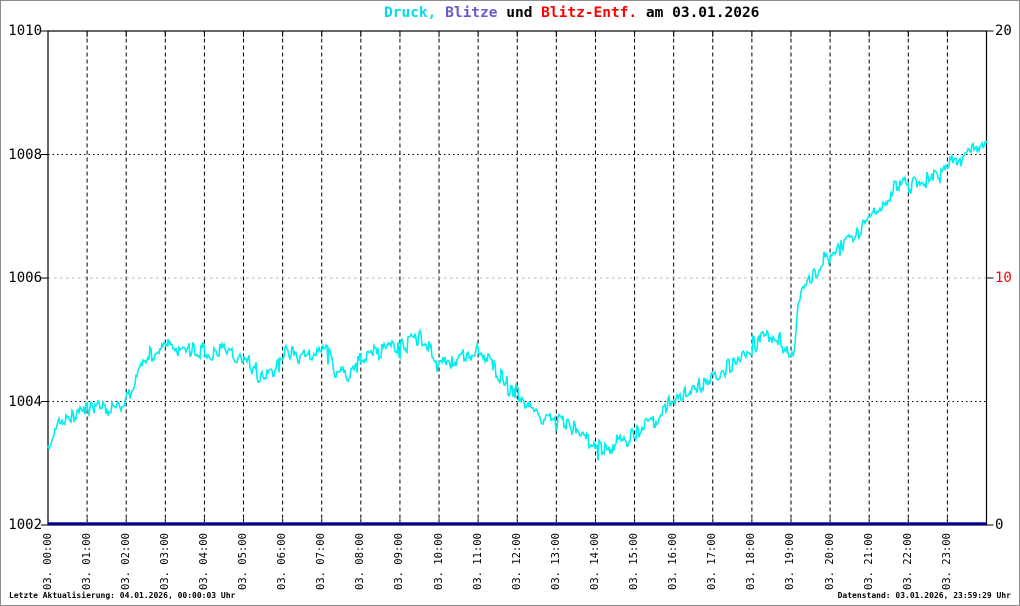  What do you see at coordinates (868, 561) in the screenshot?
I see `x-axis-tick-label: 03. 21:00` at bounding box center [868, 561].